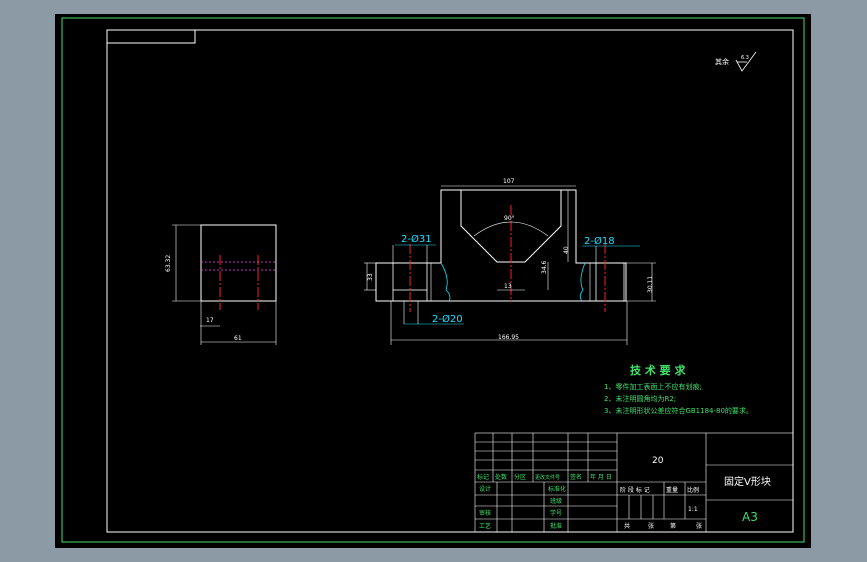  I want to click on right-height-callout: 30.11, so click(650, 284).